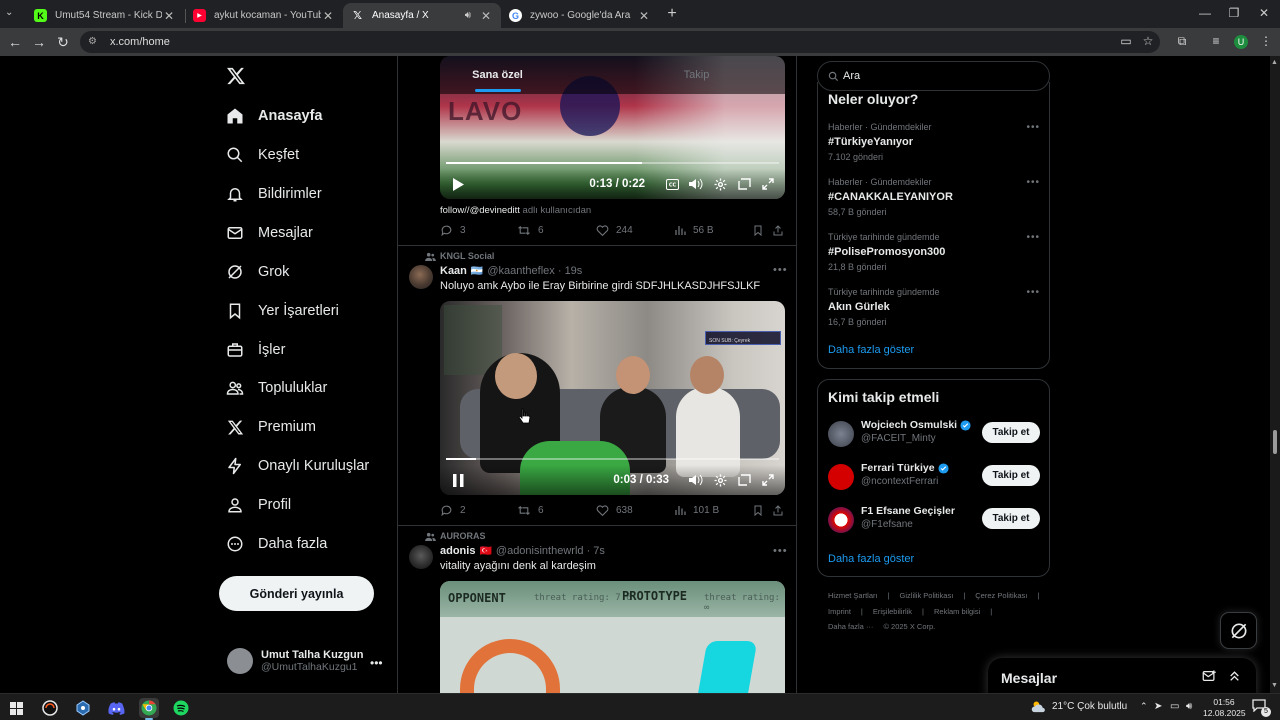  I want to click on browser-tab-x: 𝕏 Anasayfa / X 🔊︎ ✕, so click(422, 15).